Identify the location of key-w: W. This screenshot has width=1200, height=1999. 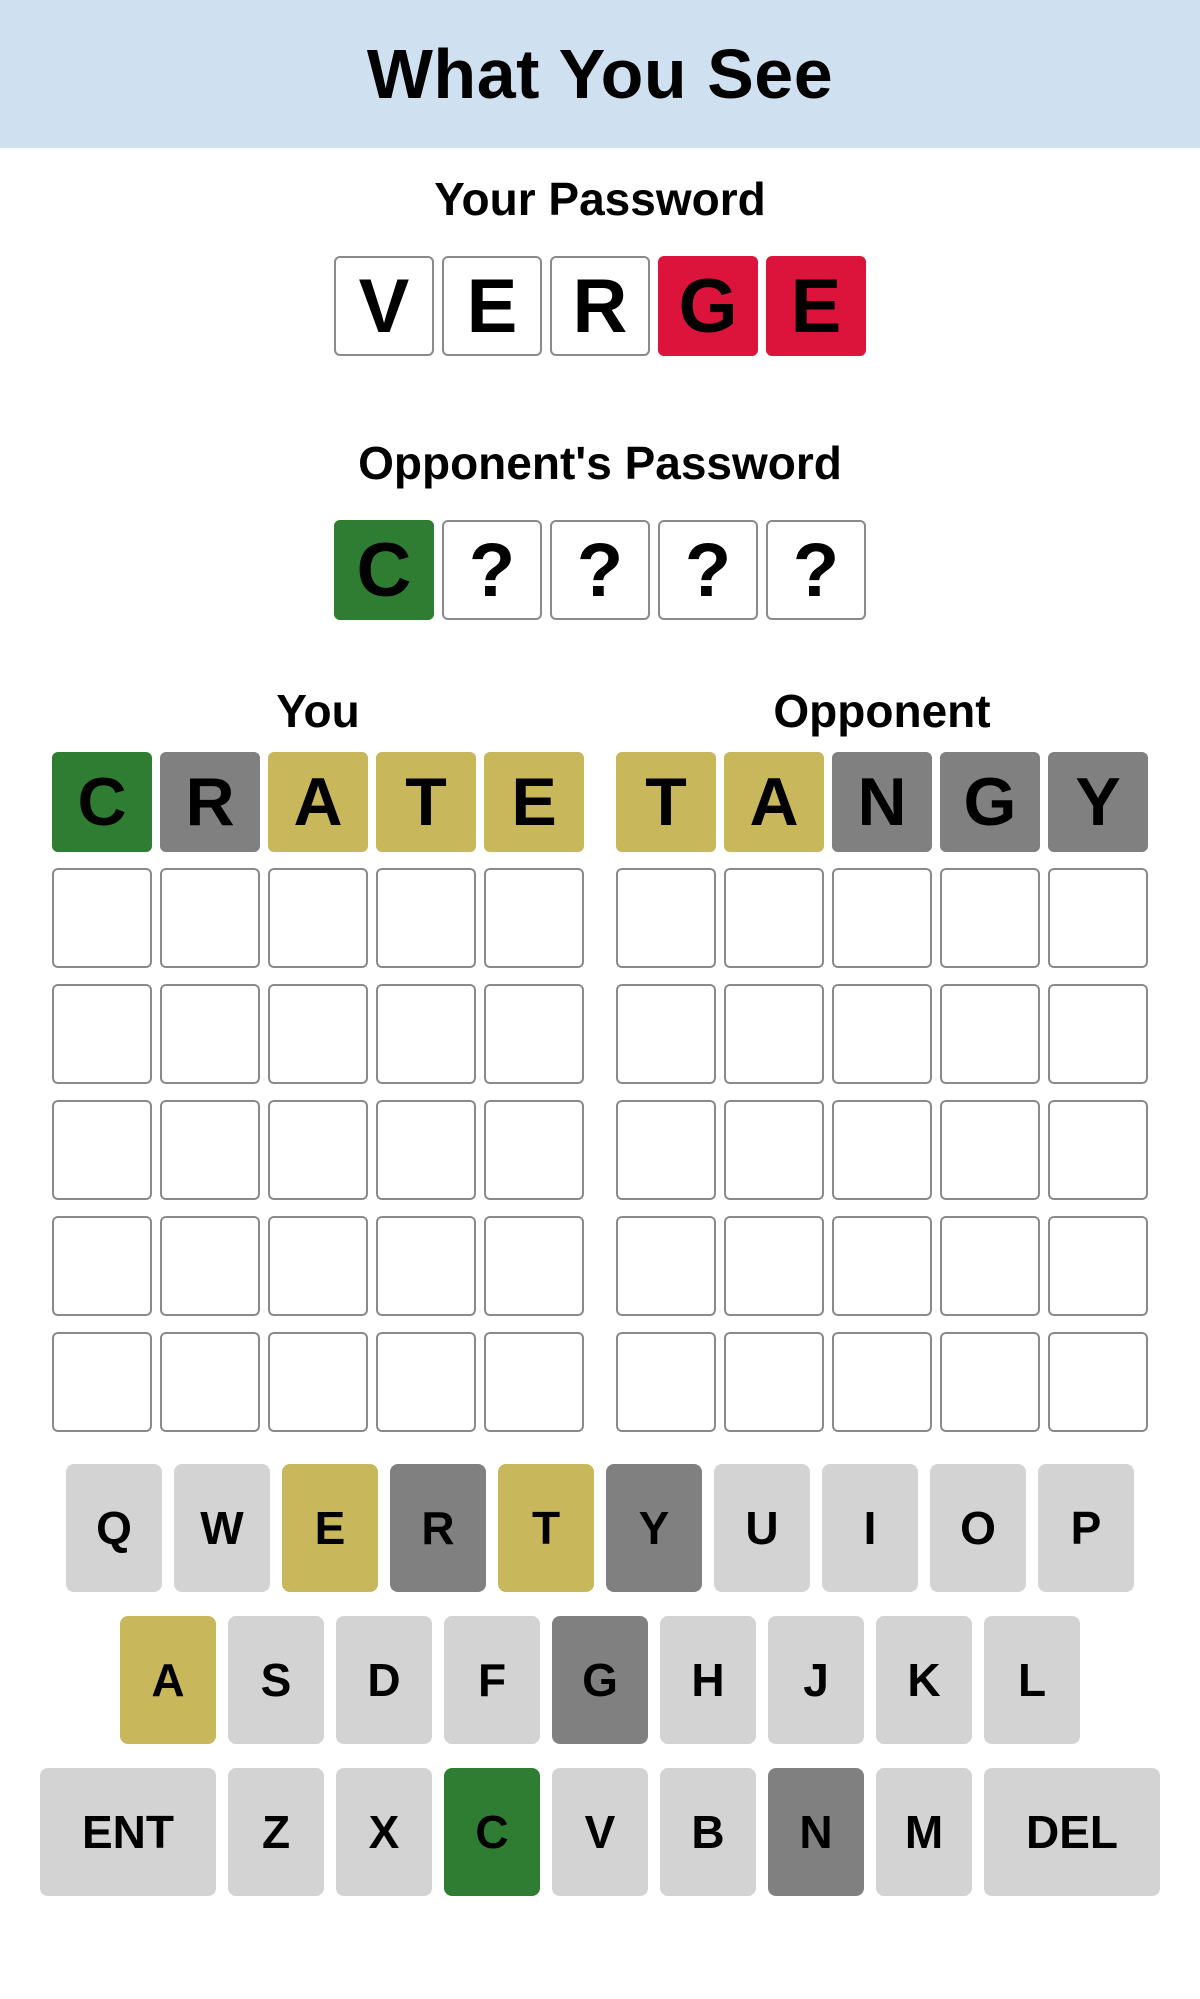
(222, 1528).